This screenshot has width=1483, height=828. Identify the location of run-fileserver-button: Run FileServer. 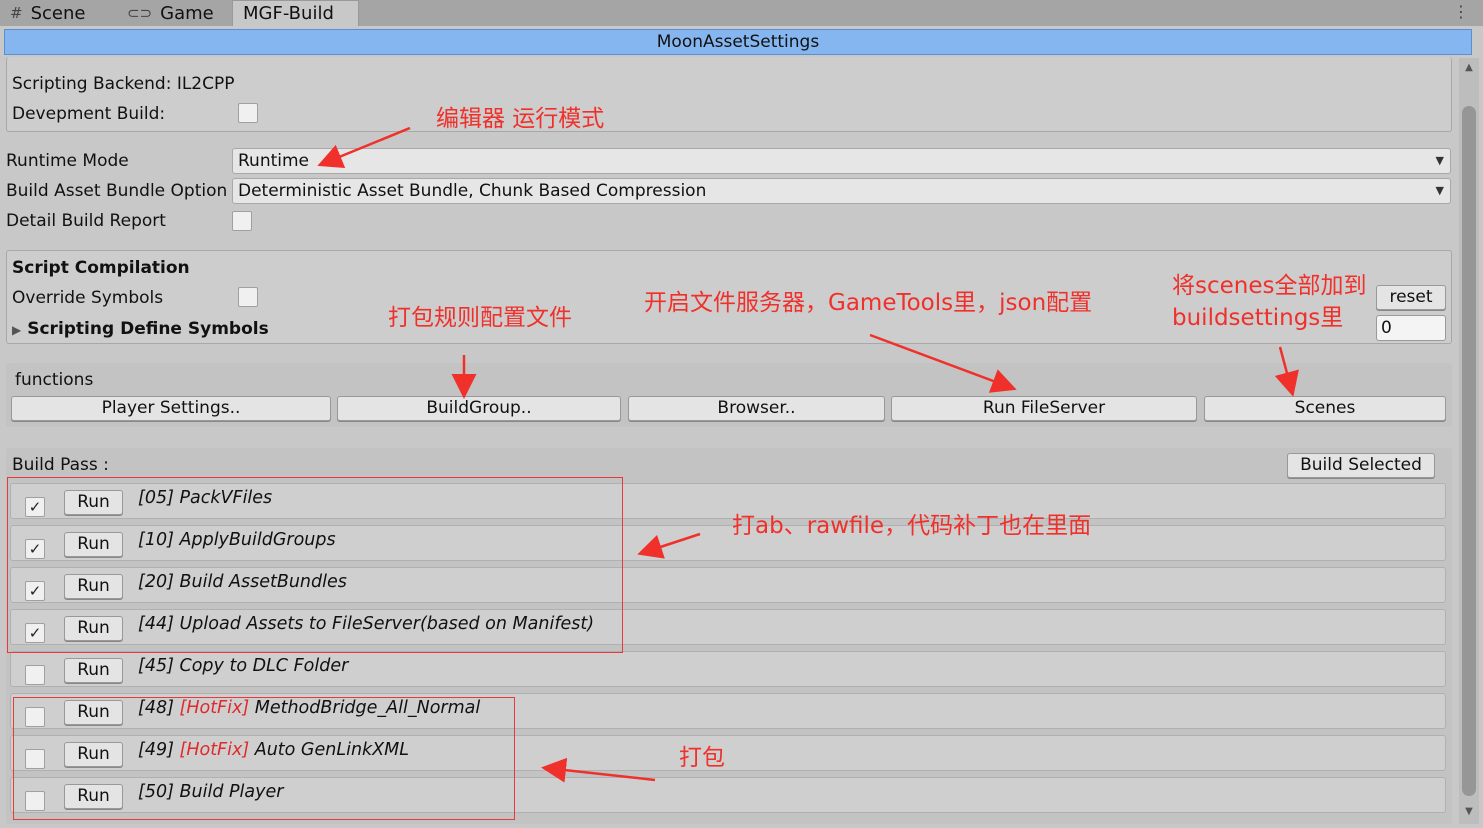
(1044, 408).